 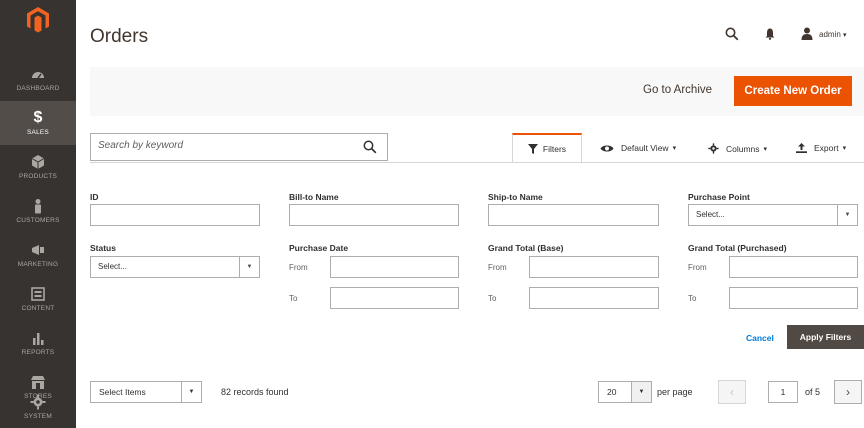 What do you see at coordinates (394, 267) in the screenshot?
I see `purchase-date-from-input` at bounding box center [394, 267].